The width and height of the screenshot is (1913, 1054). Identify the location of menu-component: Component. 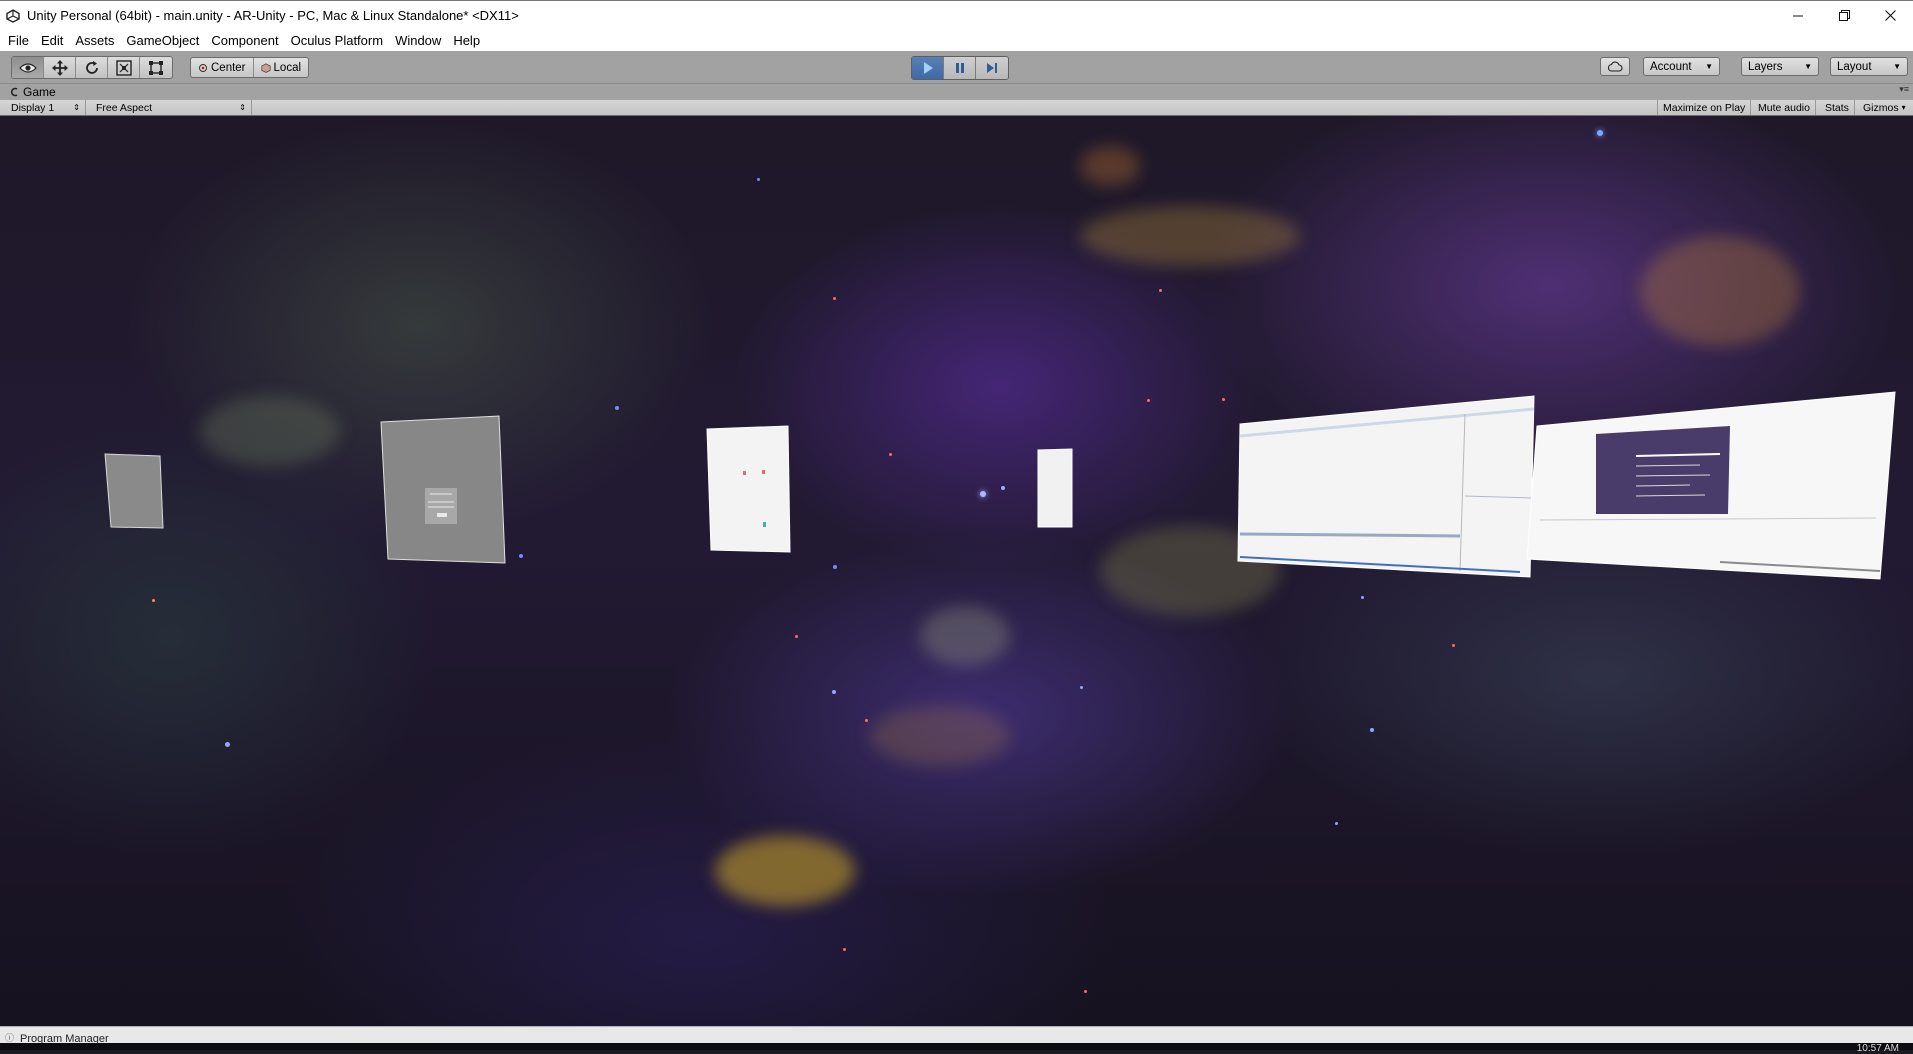
(244, 40).